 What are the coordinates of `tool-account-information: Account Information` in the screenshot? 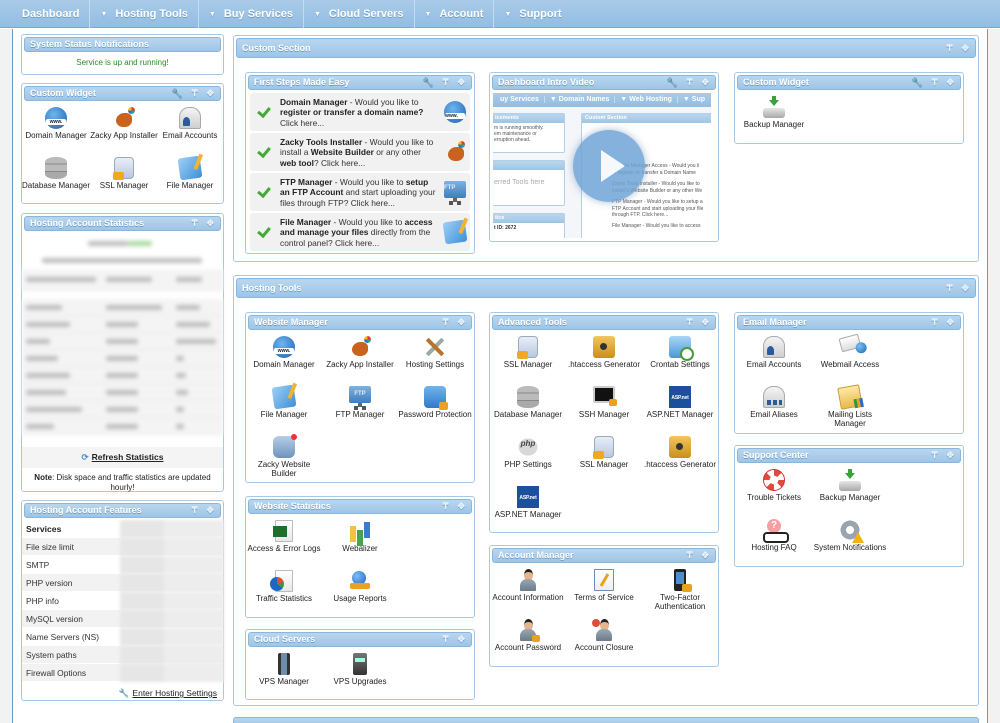 It's located at (528, 586).